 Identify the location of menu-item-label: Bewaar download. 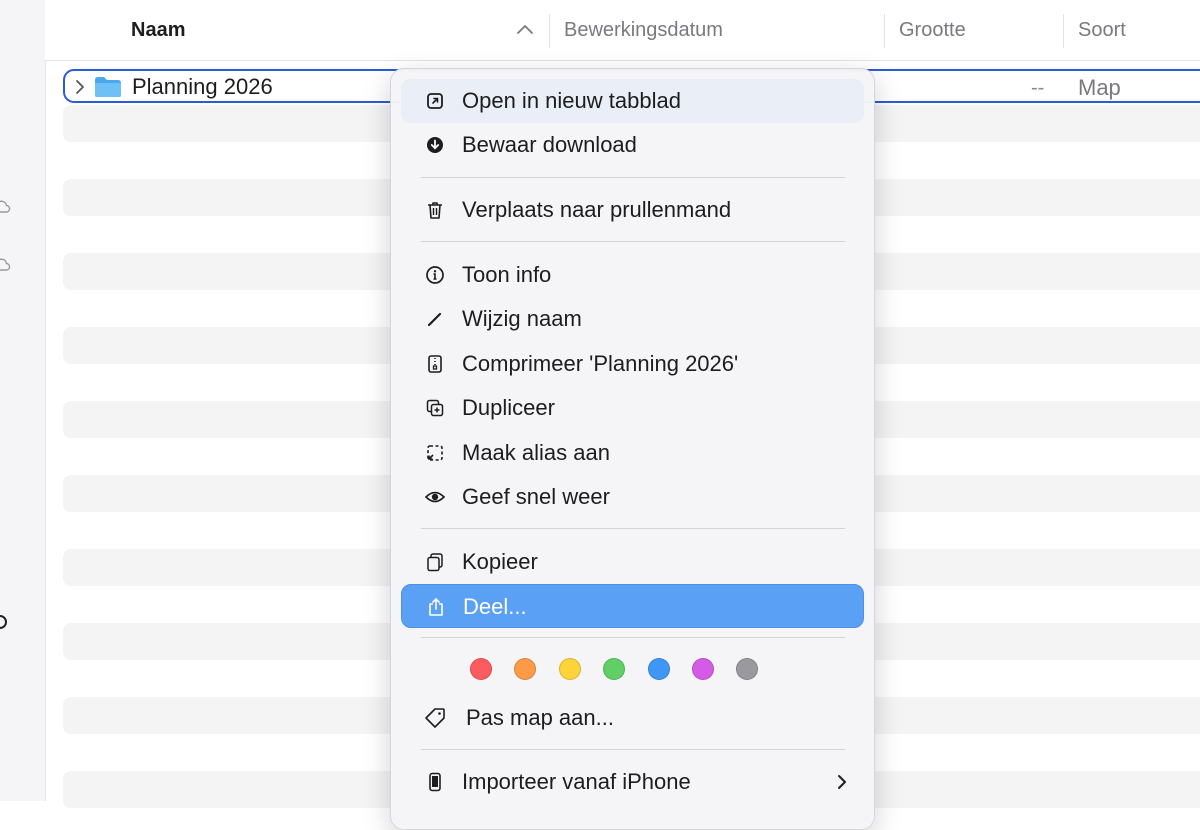
(549, 144).